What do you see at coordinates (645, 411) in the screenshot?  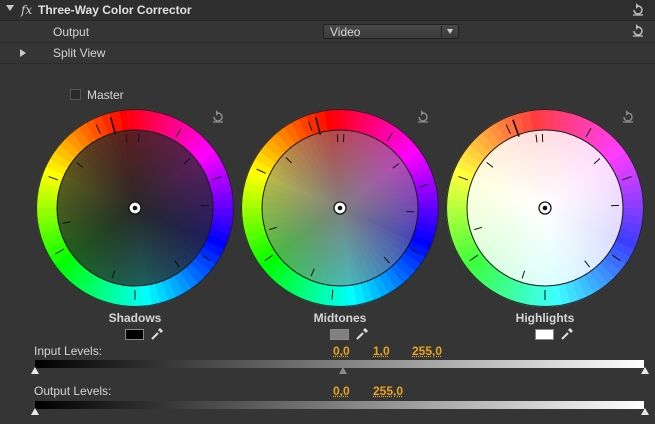 I see `output-white-handle` at bounding box center [645, 411].